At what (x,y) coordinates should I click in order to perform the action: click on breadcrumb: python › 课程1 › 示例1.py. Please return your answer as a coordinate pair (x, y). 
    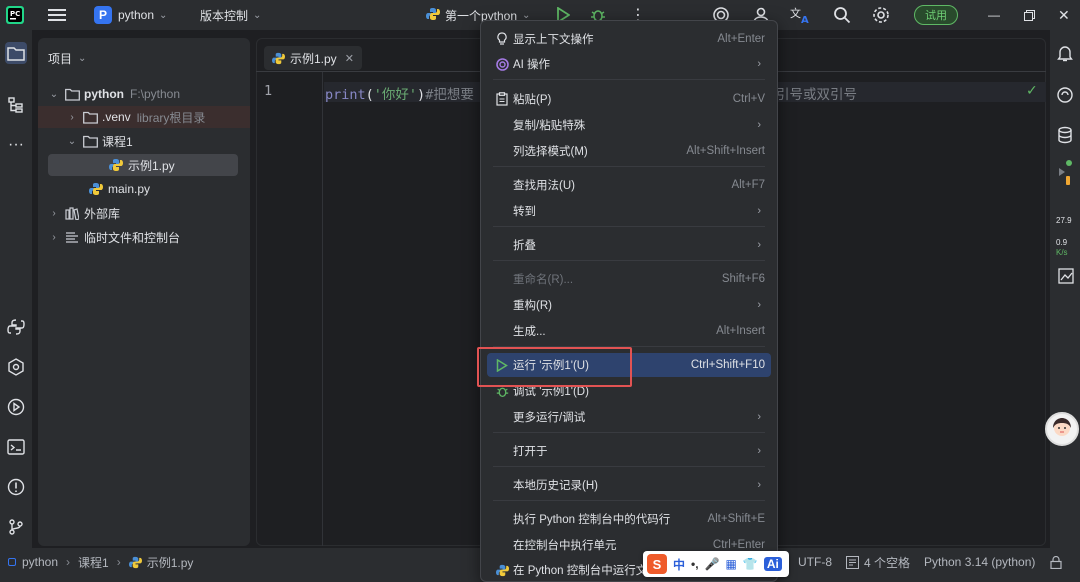
    Looking at the image, I should click on (100, 562).